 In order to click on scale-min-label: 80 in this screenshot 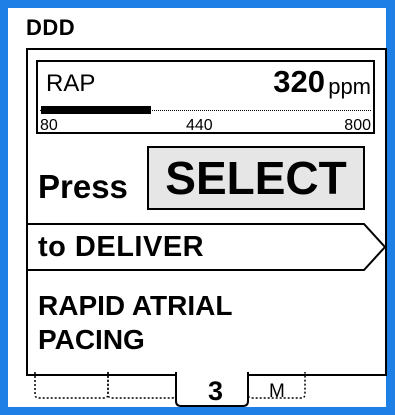, I will do `click(49, 125)`.